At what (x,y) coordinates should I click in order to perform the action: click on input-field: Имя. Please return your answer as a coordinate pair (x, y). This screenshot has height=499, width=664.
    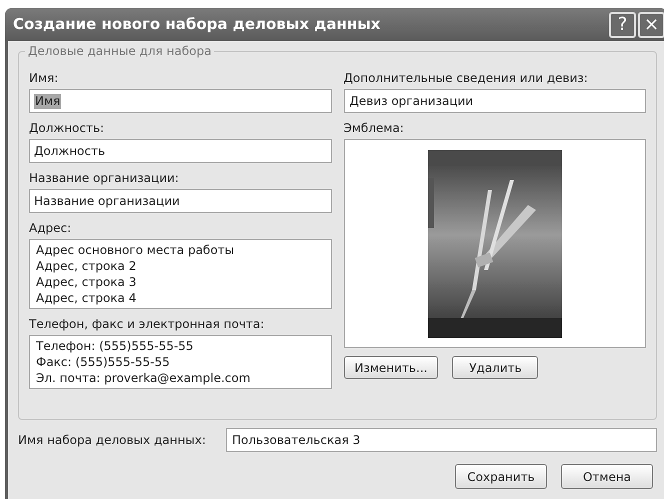
    Looking at the image, I should click on (180, 101).